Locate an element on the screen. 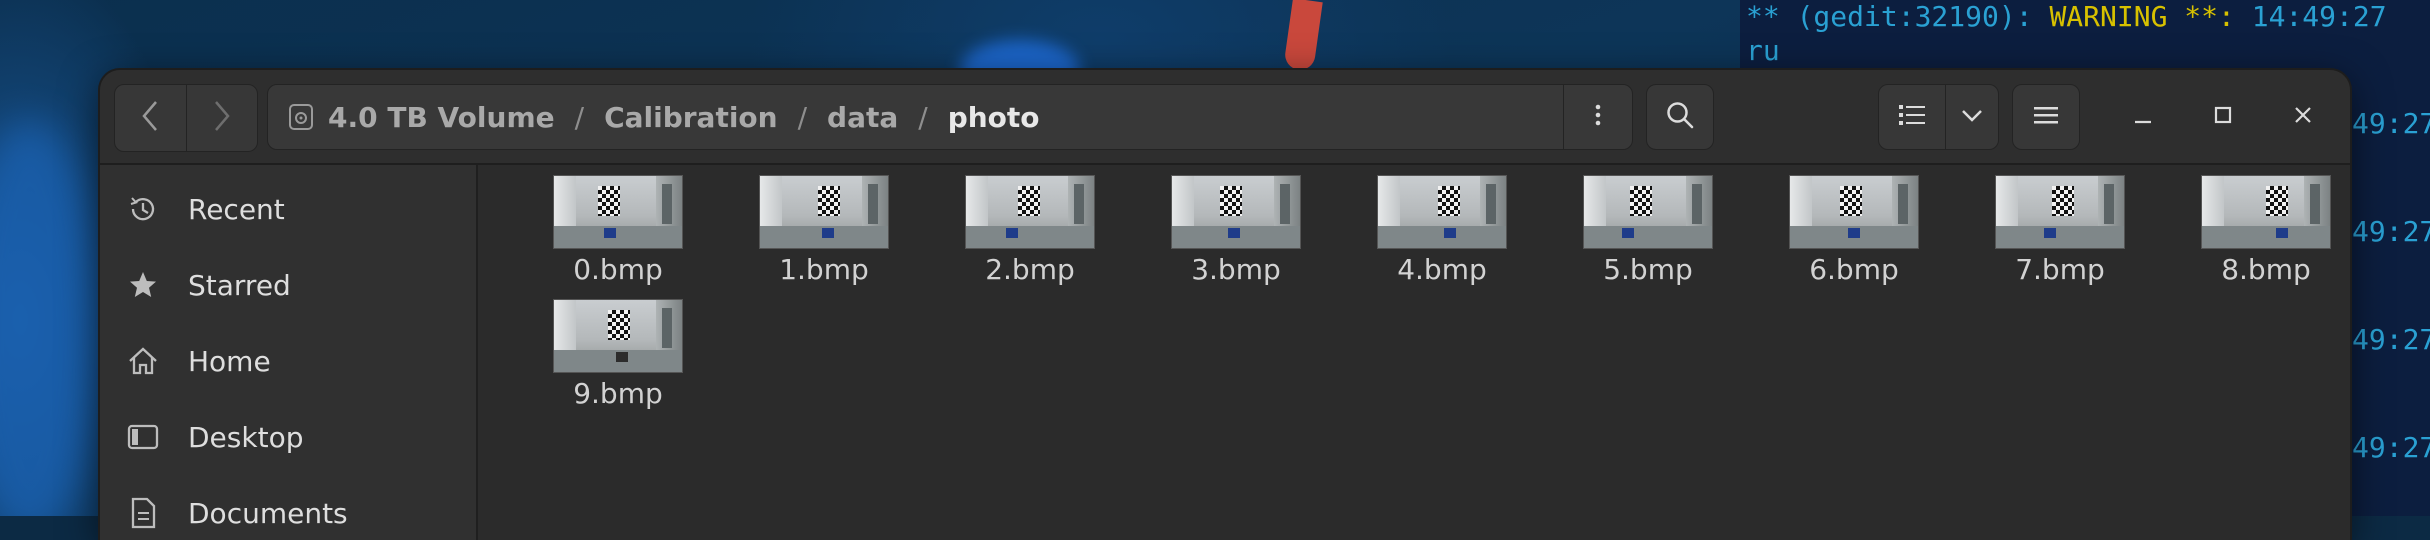  sidebar-item-label: Documents is located at coordinates (268, 513).